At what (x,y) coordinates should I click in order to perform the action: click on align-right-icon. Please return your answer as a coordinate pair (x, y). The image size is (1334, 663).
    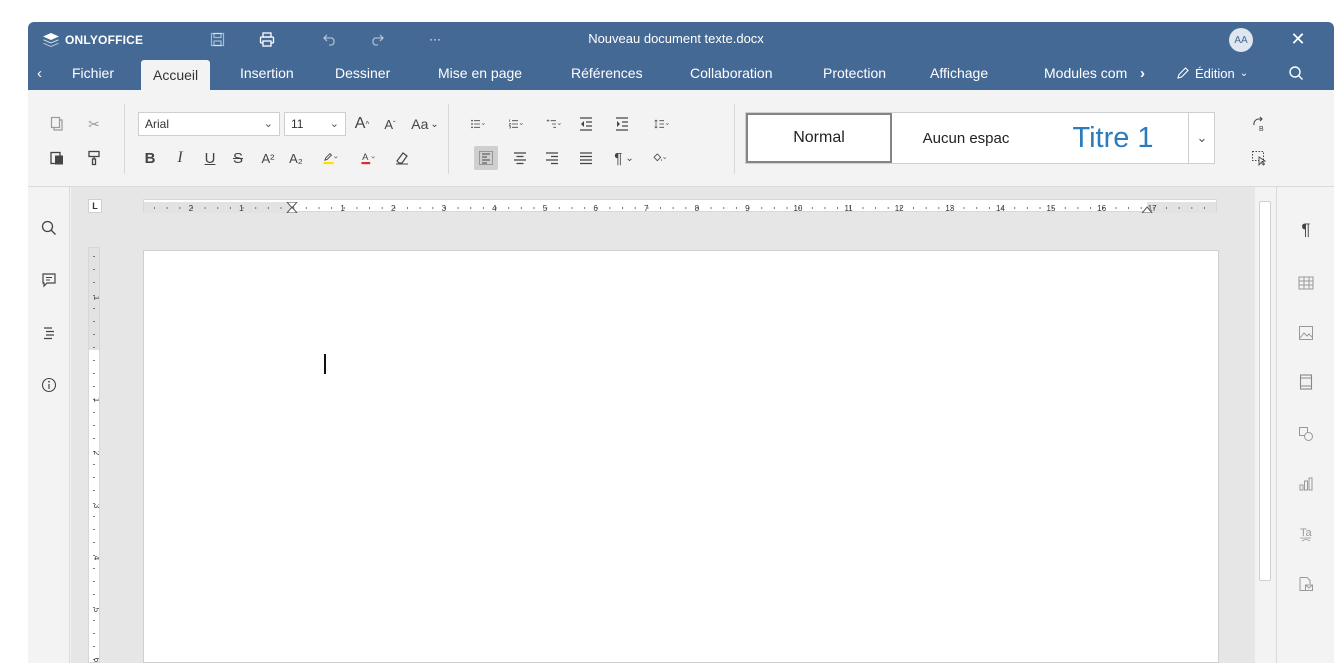
    Looking at the image, I should click on (552, 158).